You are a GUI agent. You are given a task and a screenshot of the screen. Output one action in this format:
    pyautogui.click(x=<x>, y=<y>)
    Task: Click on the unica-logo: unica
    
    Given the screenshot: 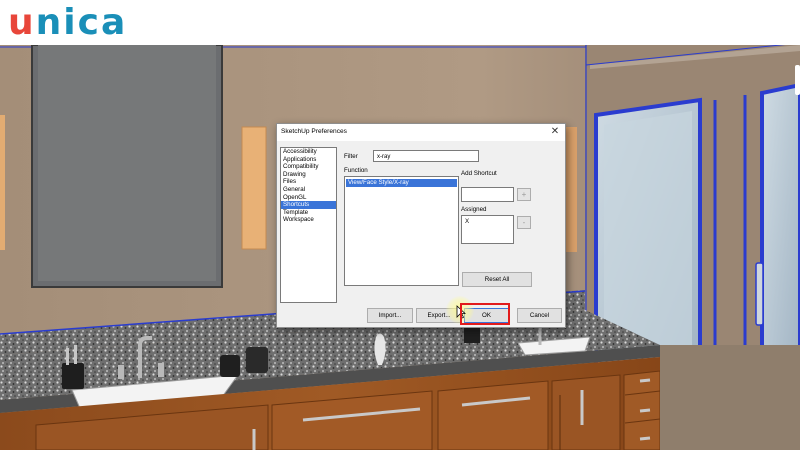 What is the action you would take?
    pyautogui.click(x=67, y=23)
    